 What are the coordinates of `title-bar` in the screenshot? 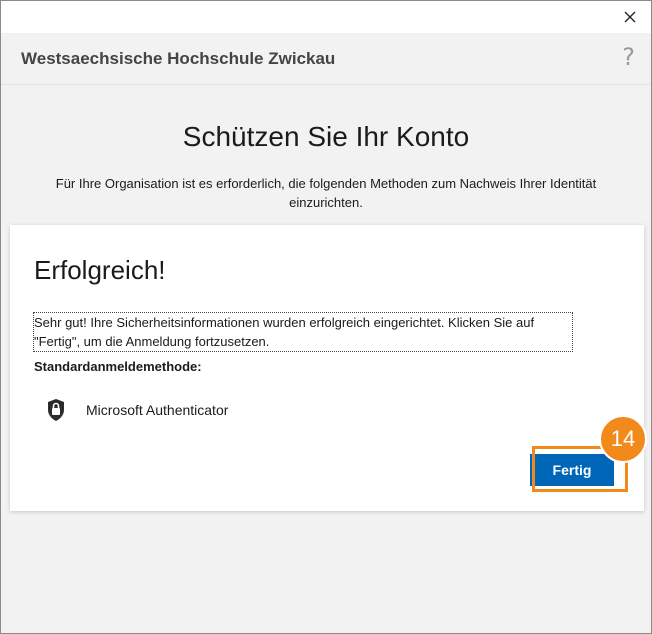 It's located at (326, 17).